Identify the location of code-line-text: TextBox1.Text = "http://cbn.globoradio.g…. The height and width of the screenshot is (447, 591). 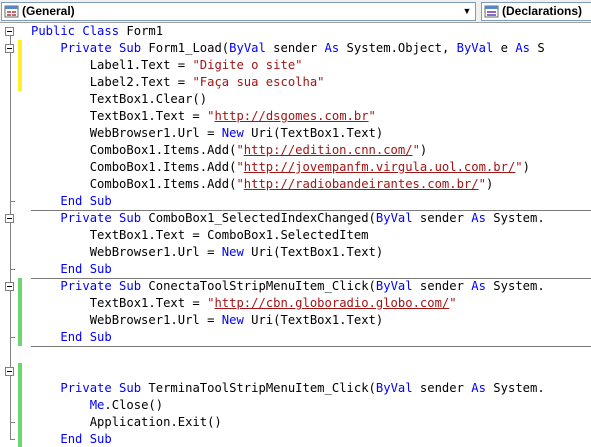
(244, 303).